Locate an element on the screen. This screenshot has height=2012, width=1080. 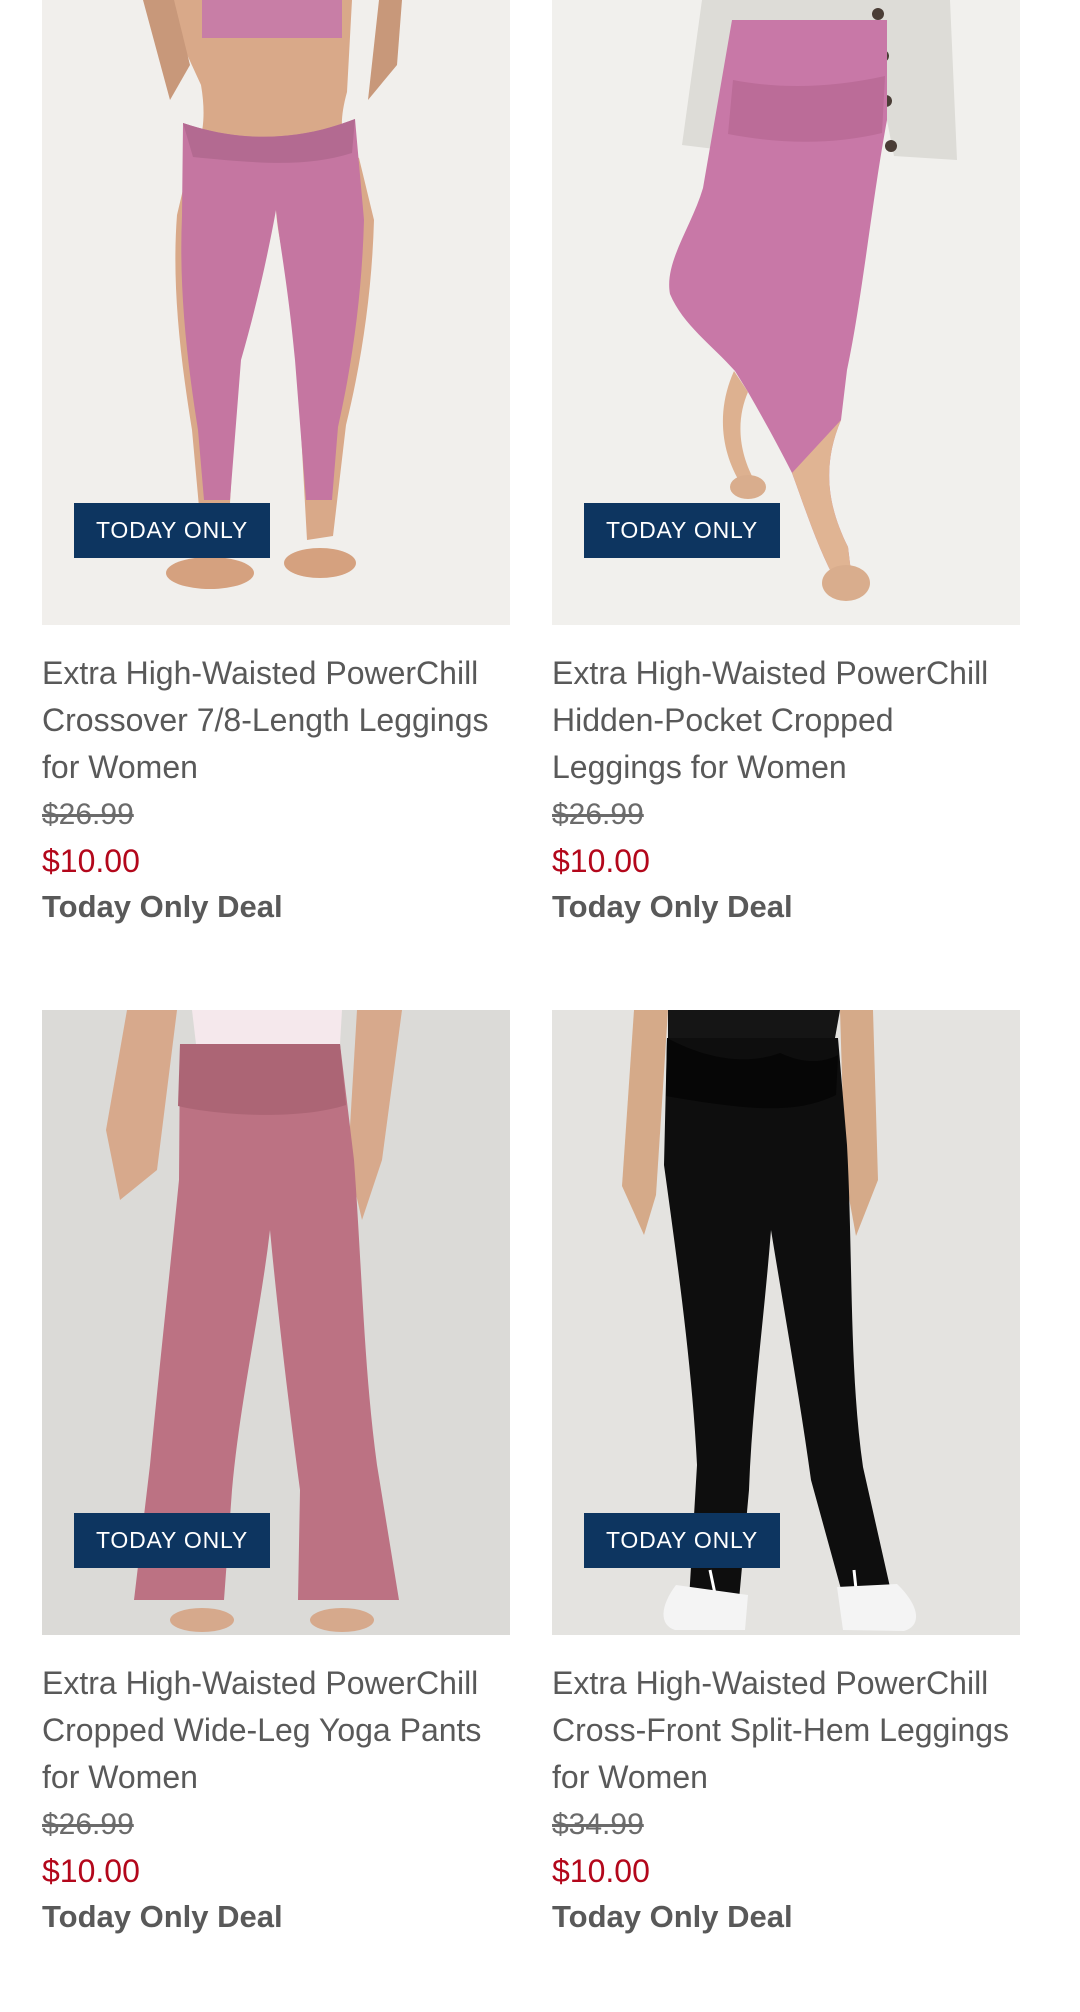
original-price: $34.99 is located at coordinates (598, 1824).